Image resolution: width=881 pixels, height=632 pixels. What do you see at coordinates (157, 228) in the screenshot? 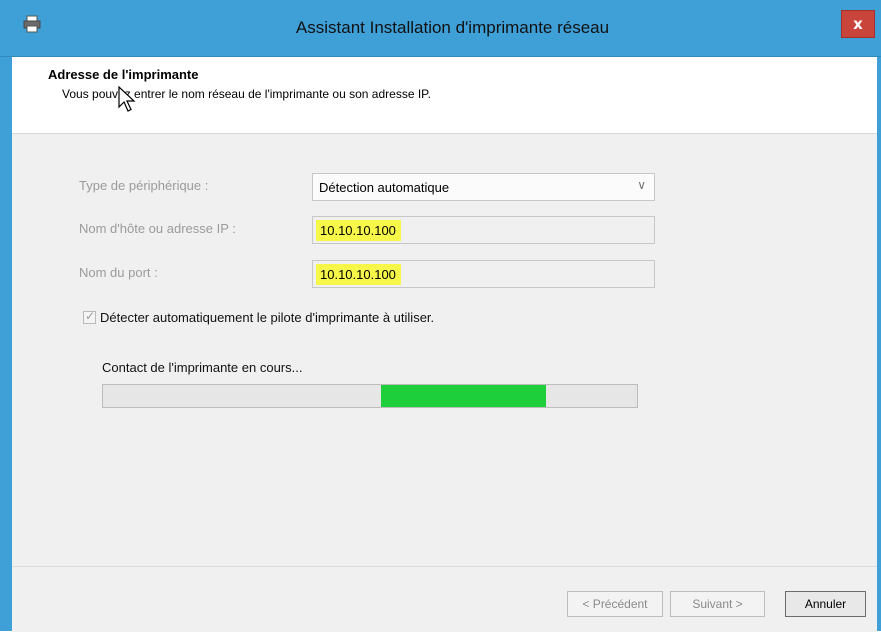
I see `hostname-label: Nom d'hôte ou adresse IP :` at bounding box center [157, 228].